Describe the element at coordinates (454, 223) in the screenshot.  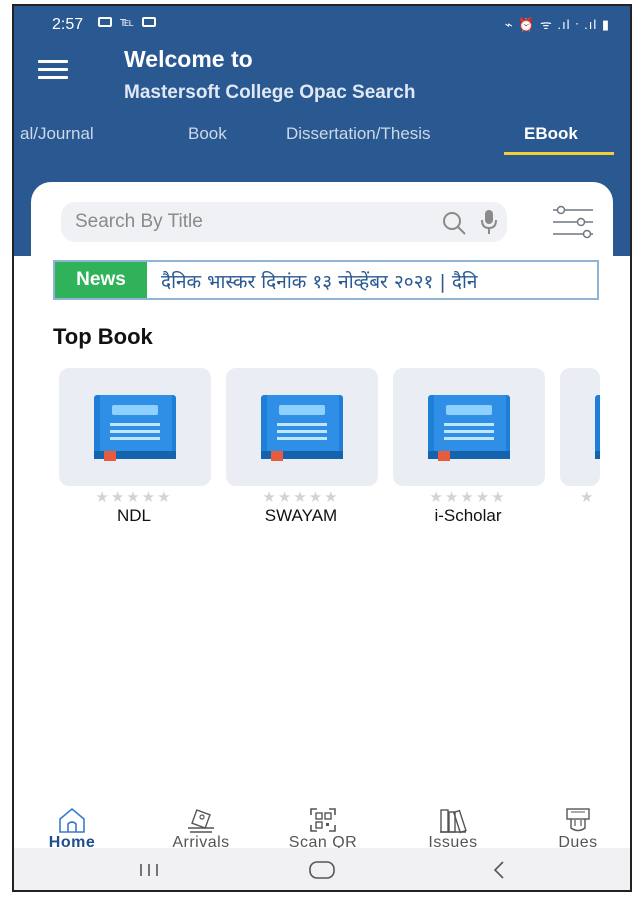
I see `search-icon` at that location.